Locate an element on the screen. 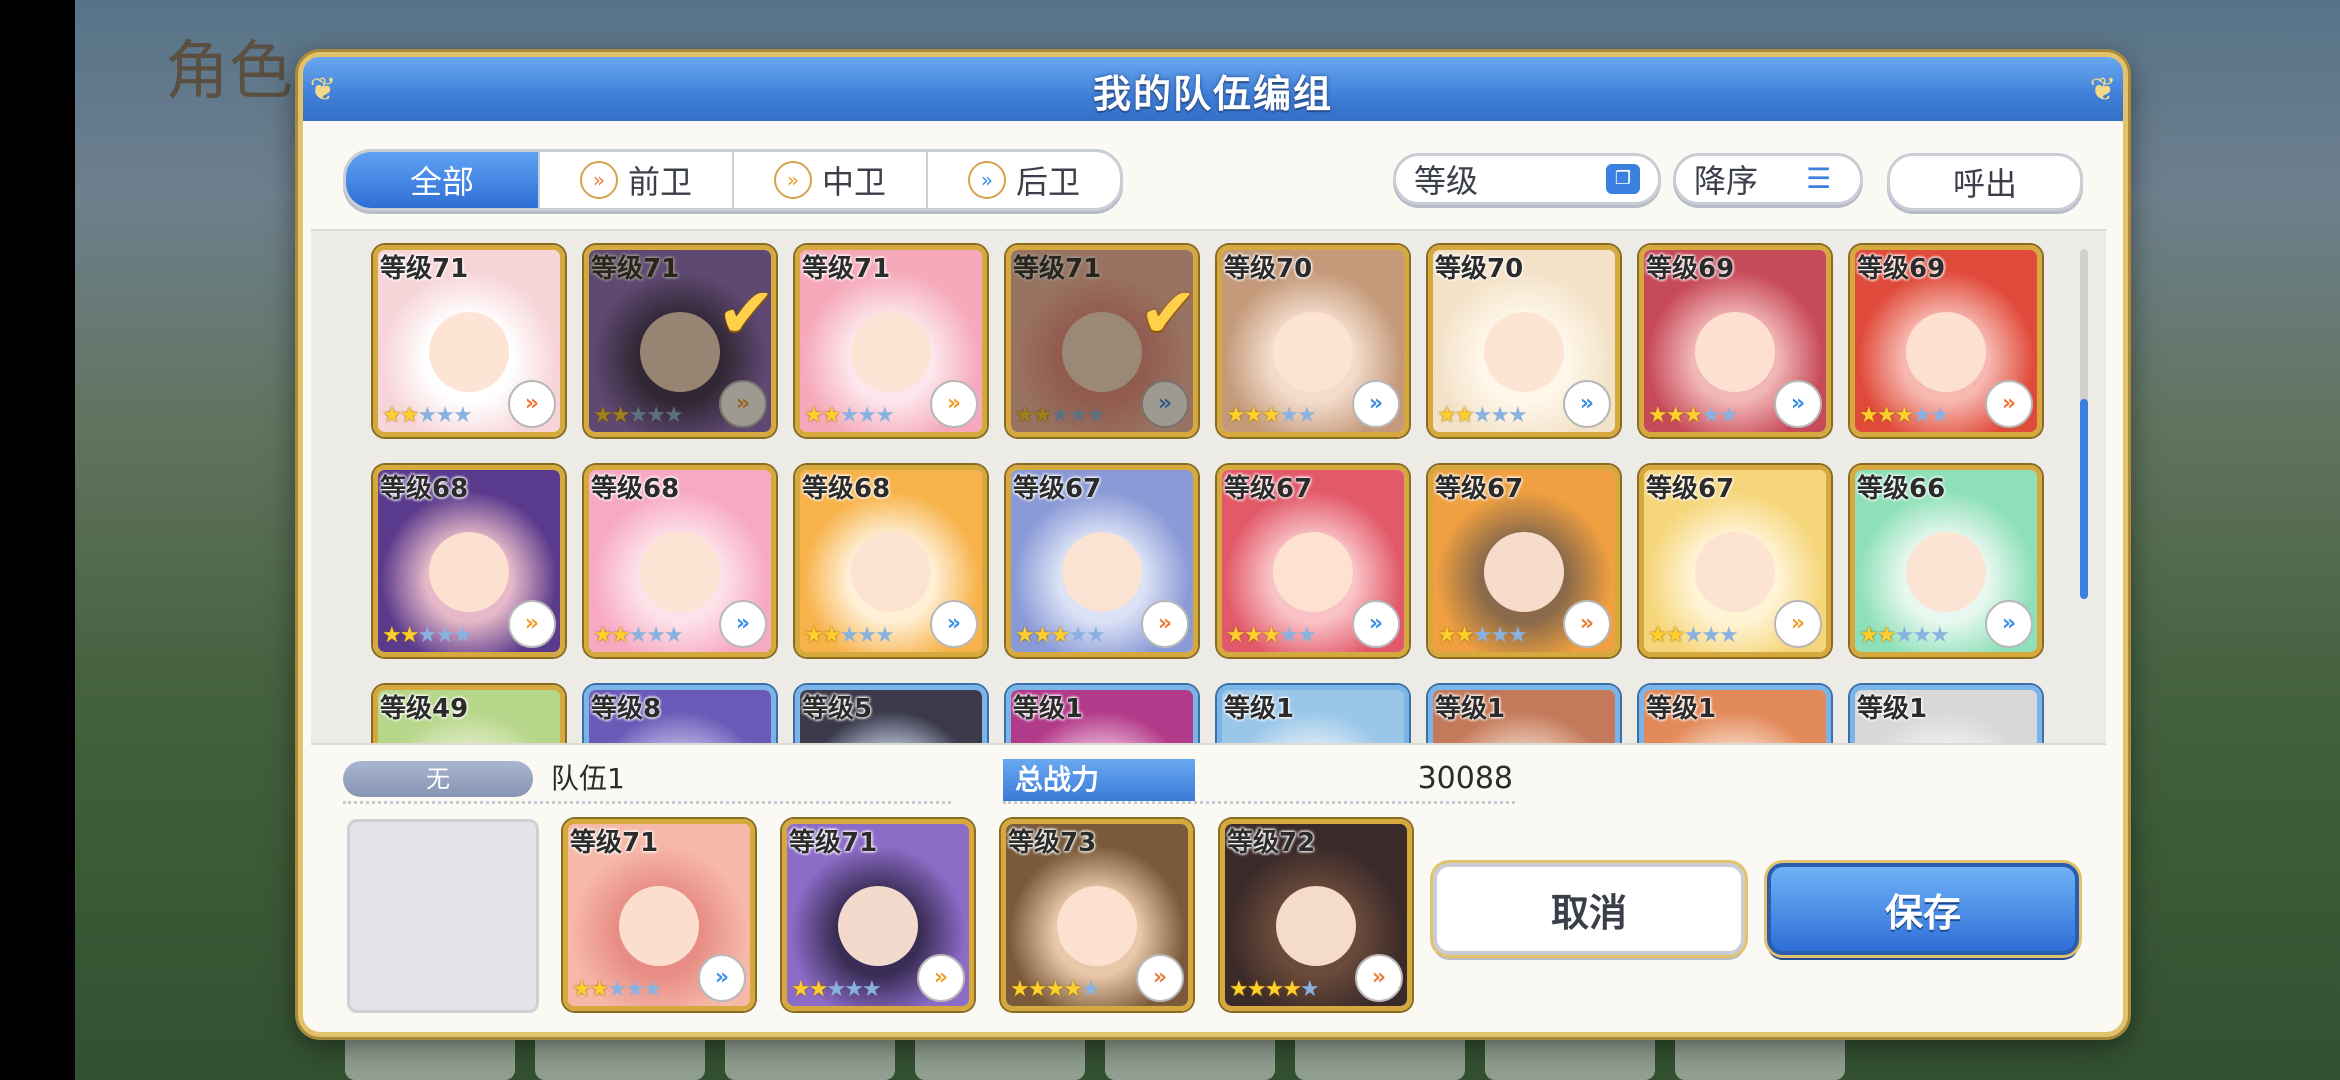 This screenshot has height=1080, width=2340. tab-all: 全部 is located at coordinates (443, 180).